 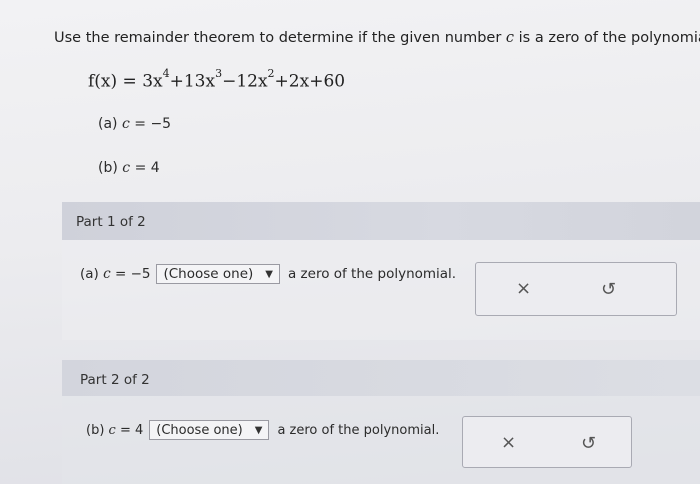 I want to click on question-suffix: is a zero of the polynomial., so click(x=609, y=38).